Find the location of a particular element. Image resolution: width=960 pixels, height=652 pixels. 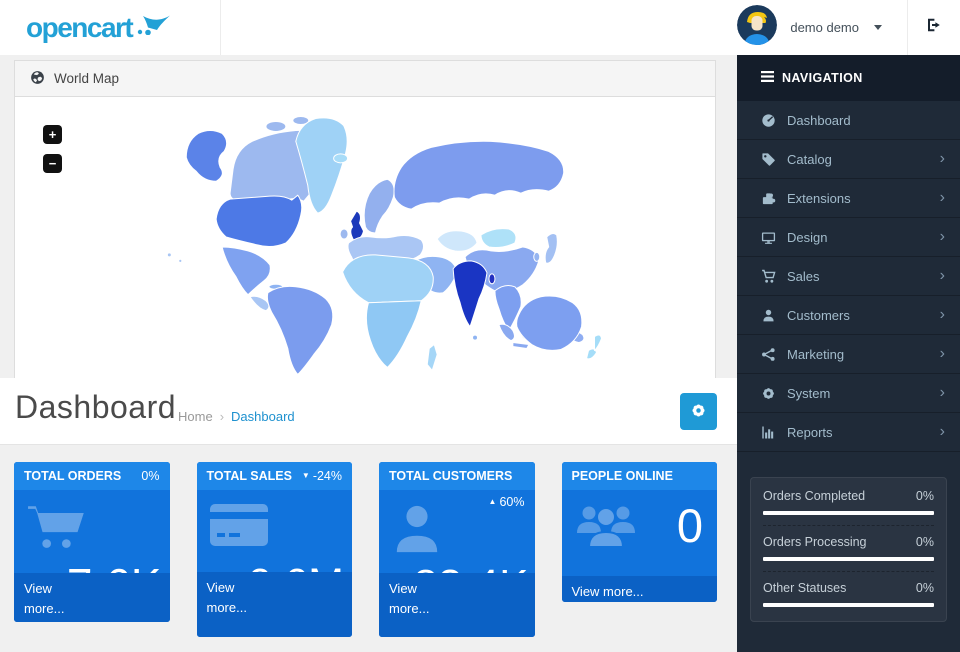

sidebar-item-label: Marketing is located at coordinates (816, 354).